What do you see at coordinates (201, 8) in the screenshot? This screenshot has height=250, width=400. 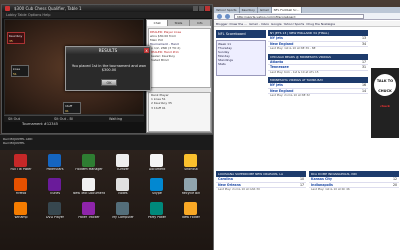 I see `maximize-icon` at bounding box center [201, 8].